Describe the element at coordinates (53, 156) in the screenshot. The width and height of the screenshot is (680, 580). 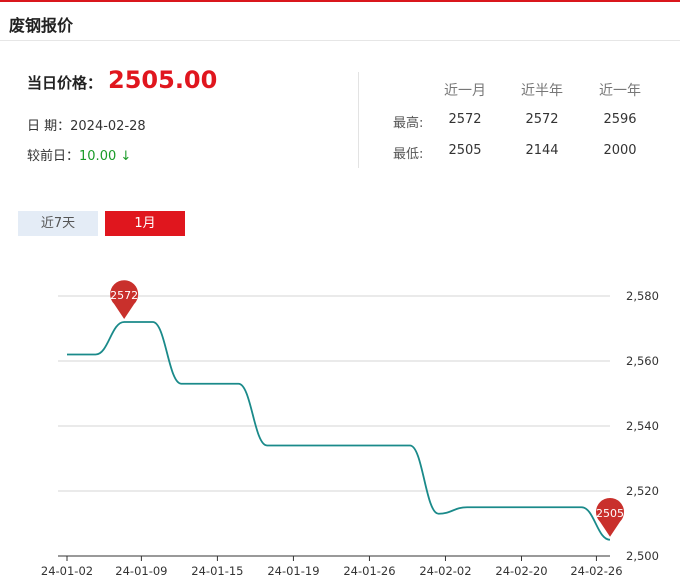
I see `change-label: 较前日：` at that location.